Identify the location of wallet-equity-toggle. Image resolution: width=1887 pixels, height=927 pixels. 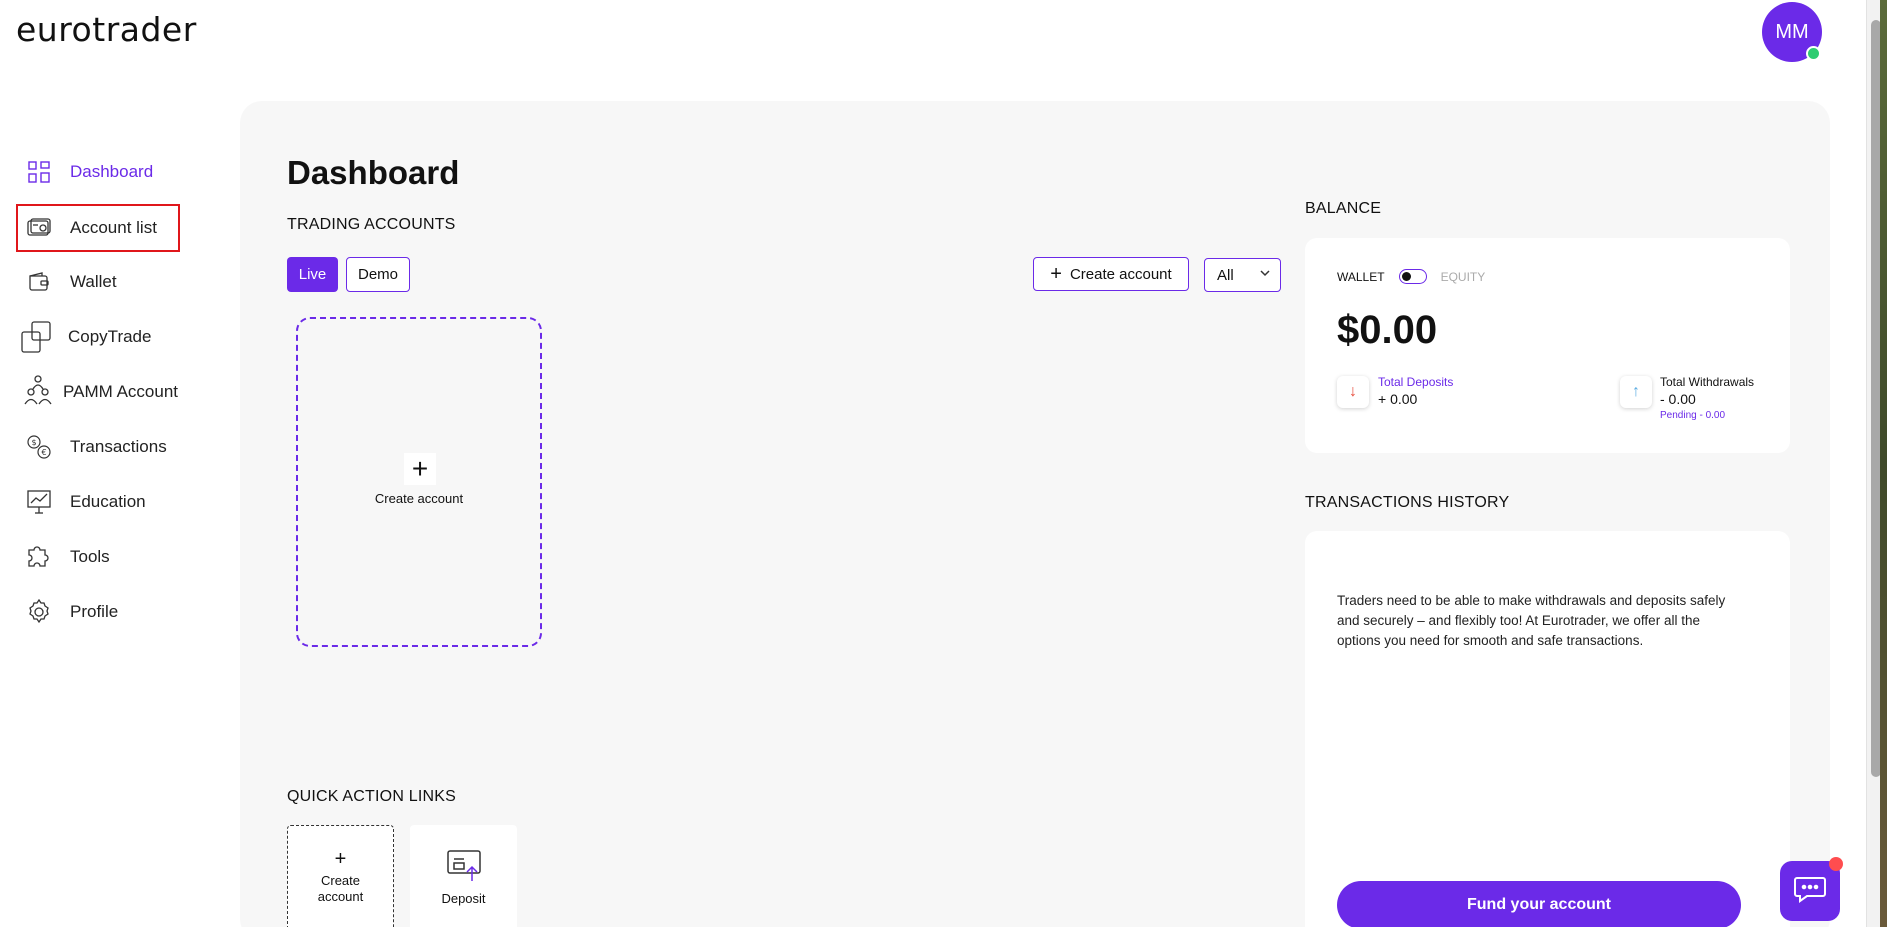
(1412, 276).